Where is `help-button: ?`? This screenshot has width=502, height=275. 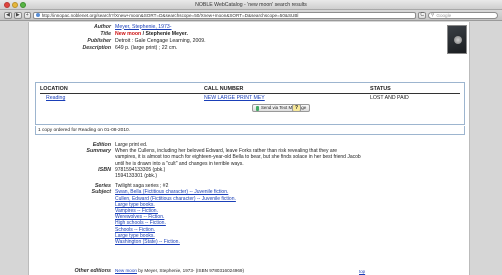
help-button: ? is located at coordinates (296, 108).